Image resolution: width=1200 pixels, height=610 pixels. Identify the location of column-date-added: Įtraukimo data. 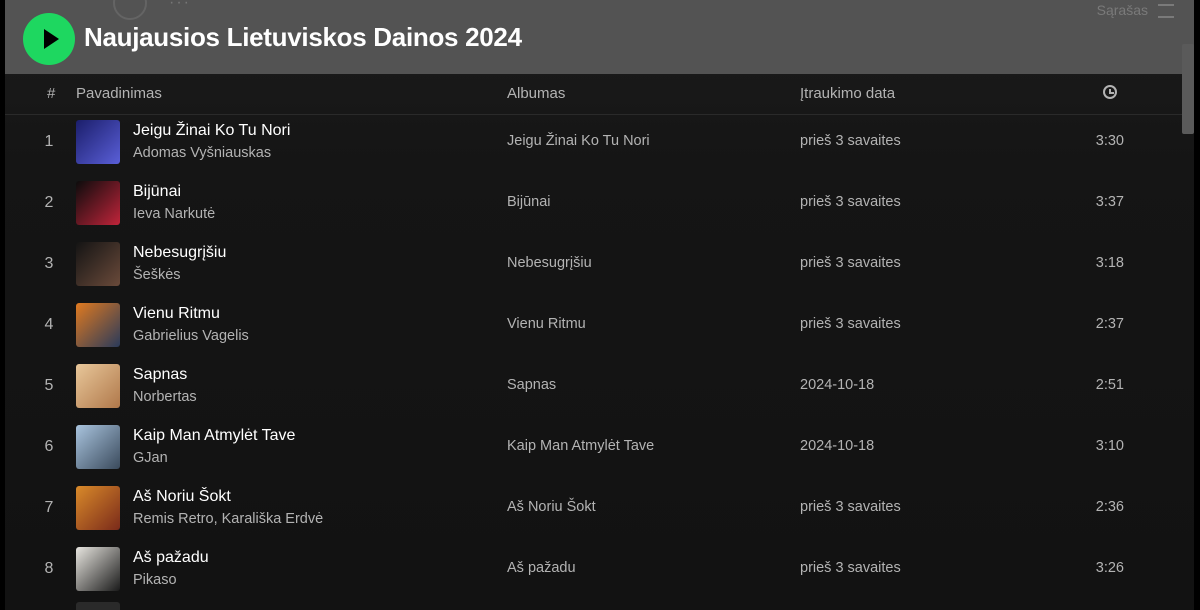
(847, 93).